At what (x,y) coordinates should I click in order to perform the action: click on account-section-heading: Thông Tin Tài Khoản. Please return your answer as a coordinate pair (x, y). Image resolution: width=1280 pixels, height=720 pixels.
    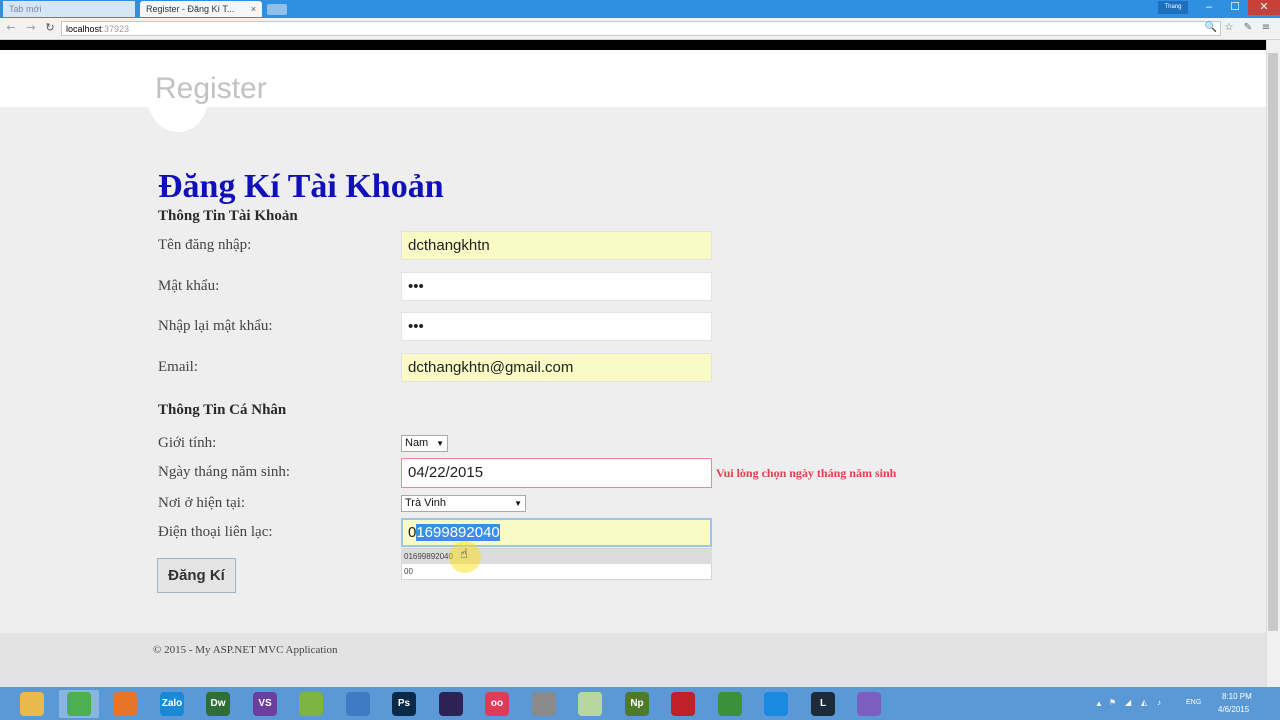
    Looking at the image, I should click on (228, 216).